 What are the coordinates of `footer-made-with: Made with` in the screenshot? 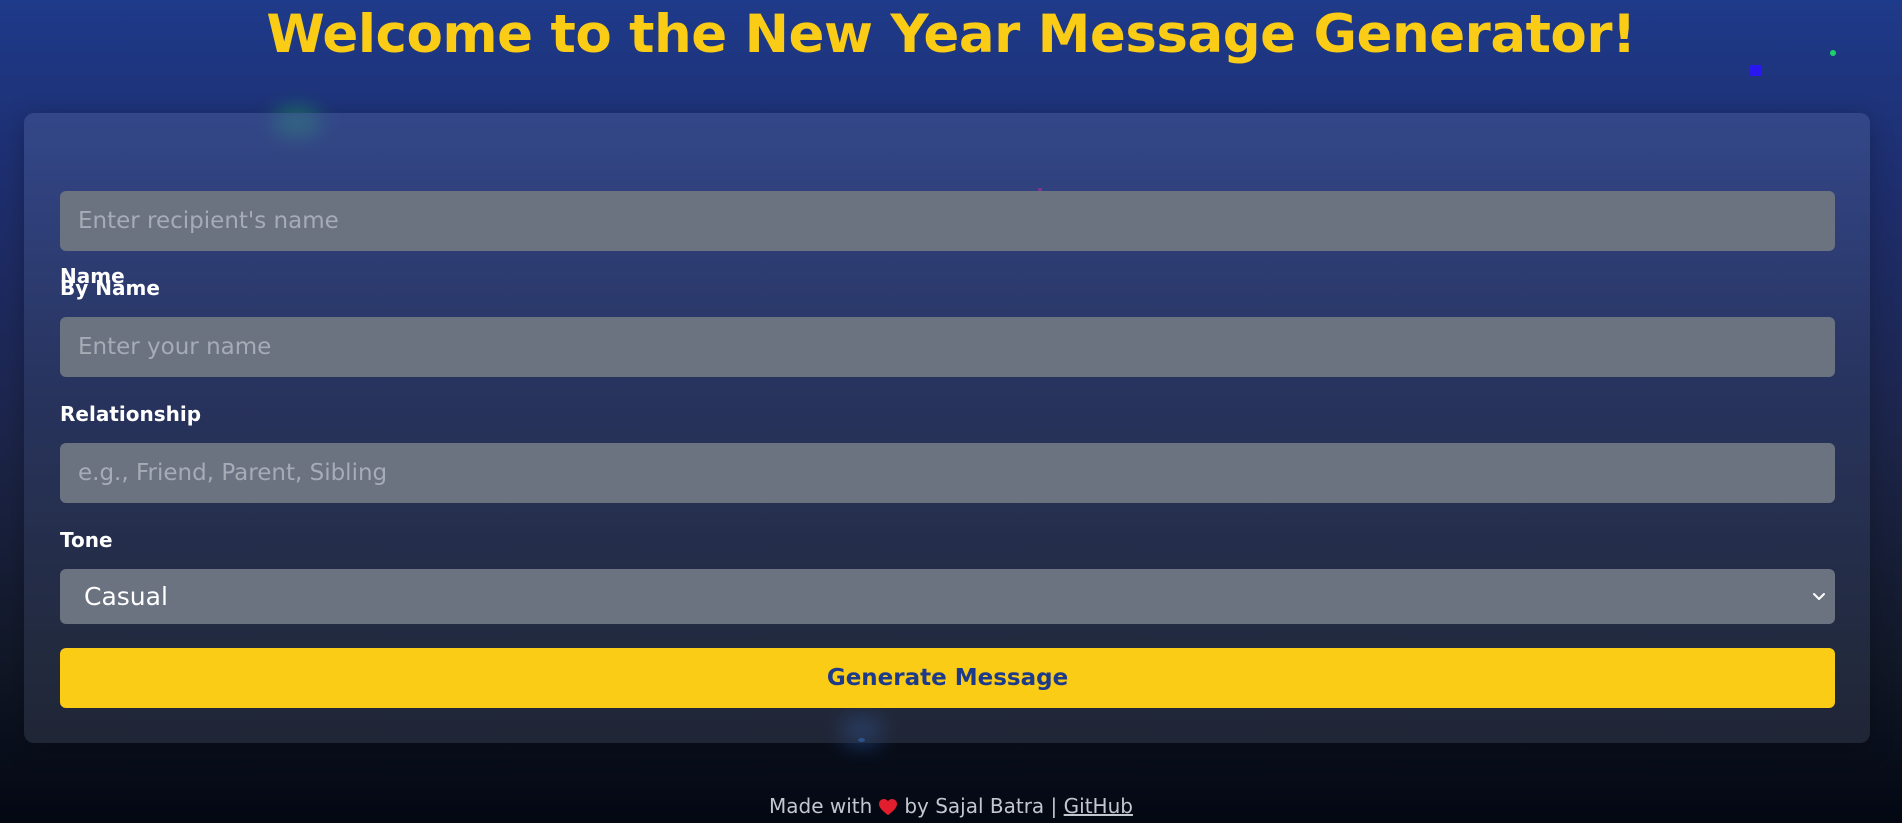 It's located at (821, 806).